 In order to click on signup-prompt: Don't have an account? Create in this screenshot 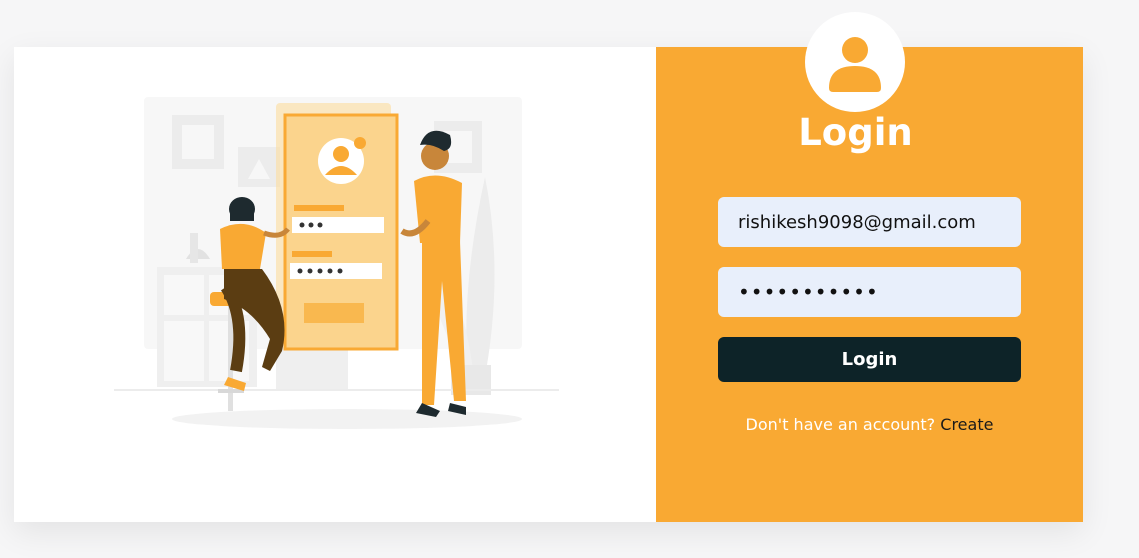, I will do `click(869, 424)`.